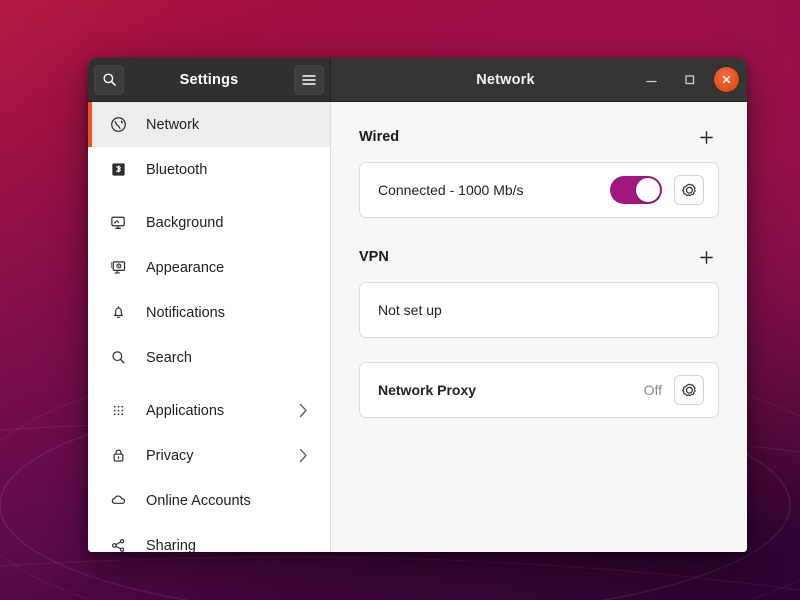  Describe the element at coordinates (185, 410) in the screenshot. I see `sidebar-item-label: Applications` at that location.